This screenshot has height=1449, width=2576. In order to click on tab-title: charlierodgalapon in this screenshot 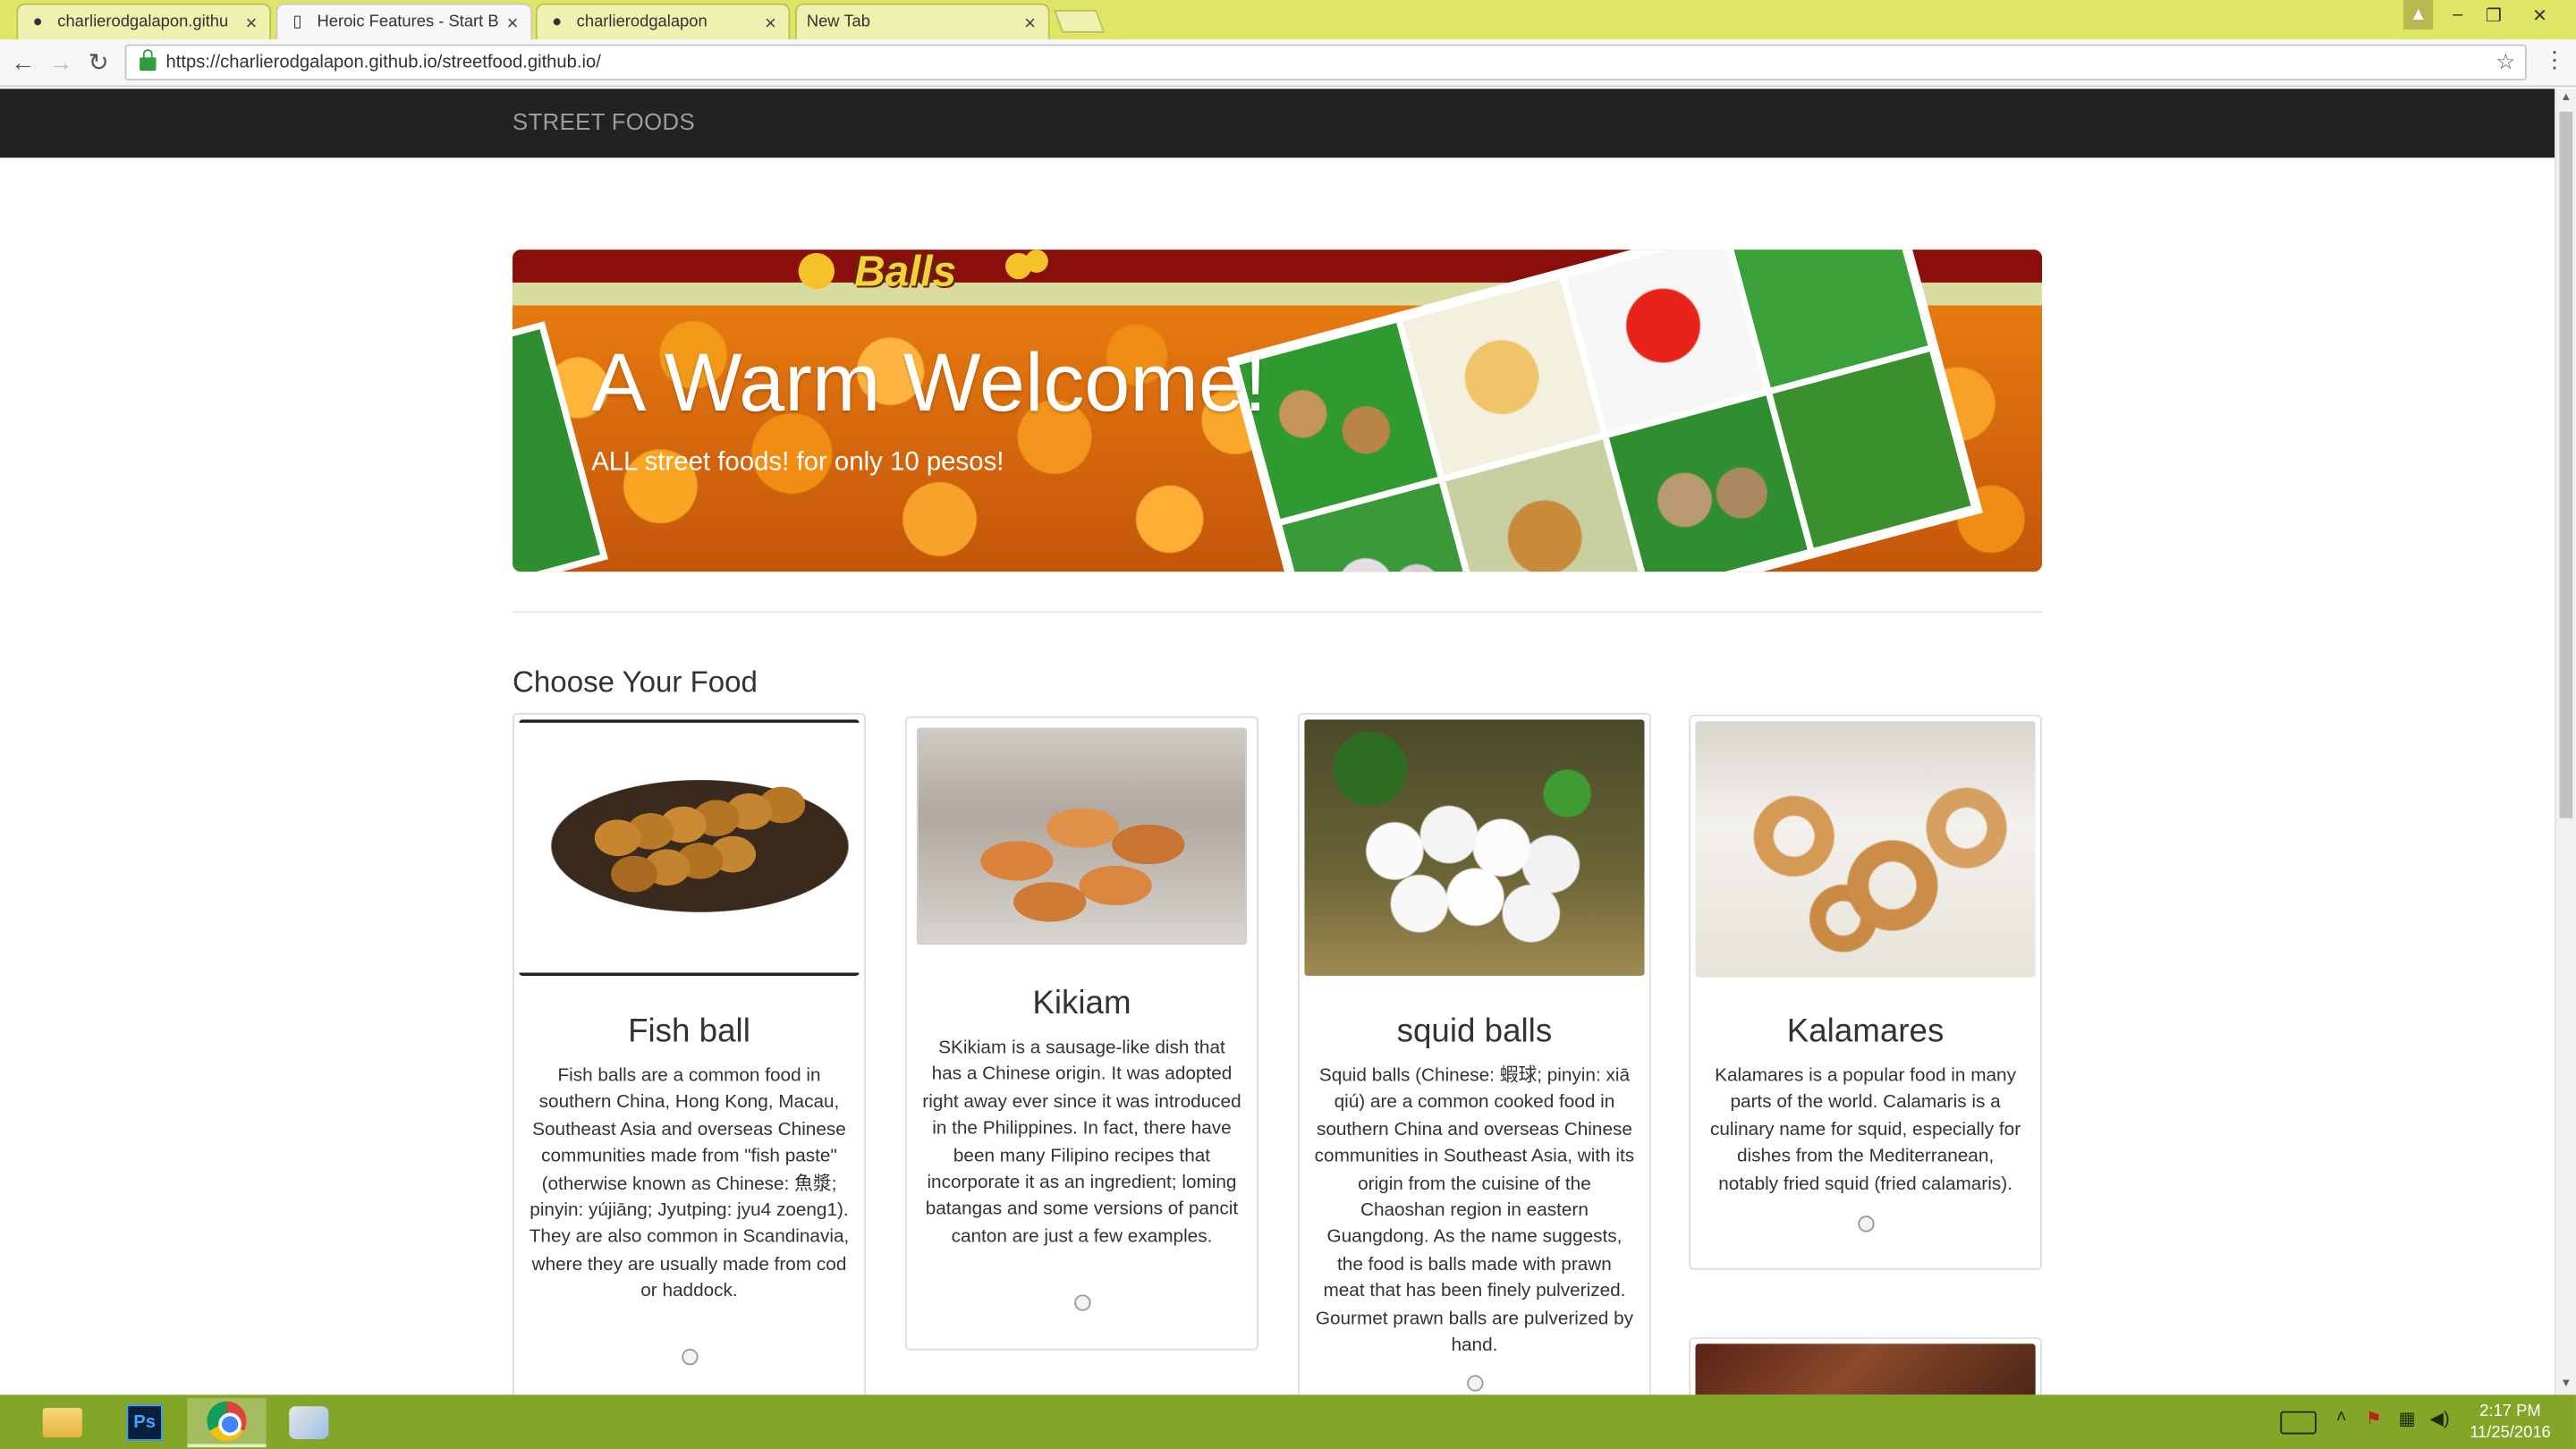, I will do `click(642, 22)`.